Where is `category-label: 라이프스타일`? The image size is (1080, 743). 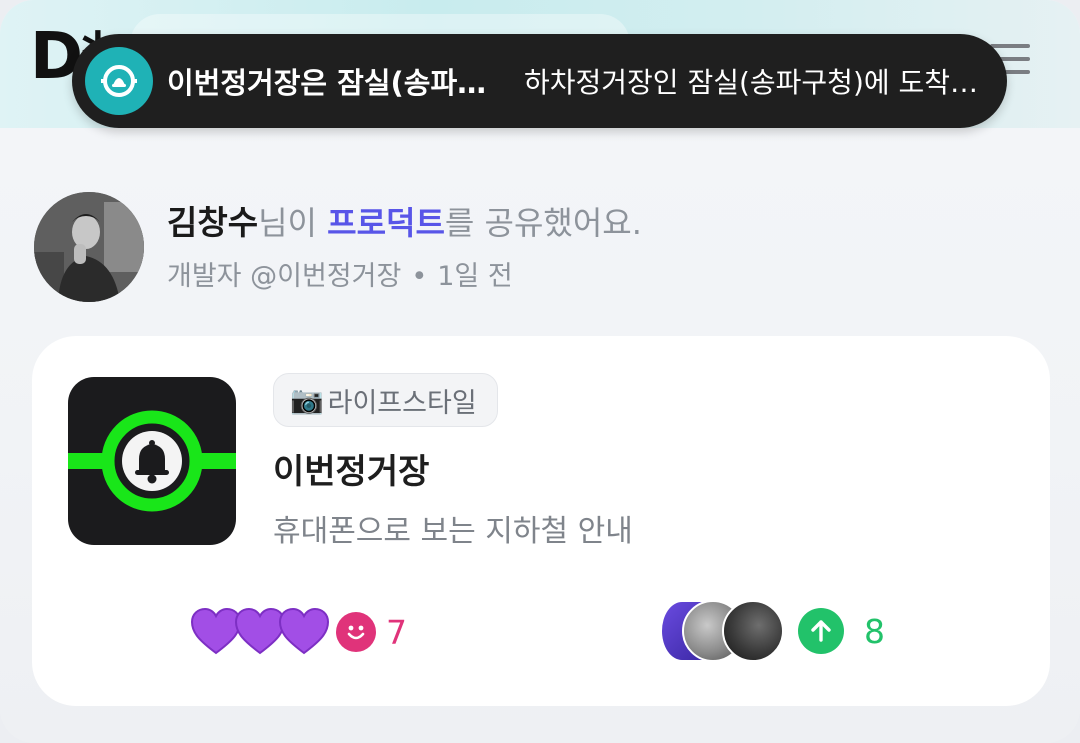 category-label: 라이프스타일 is located at coordinates (402, 403).